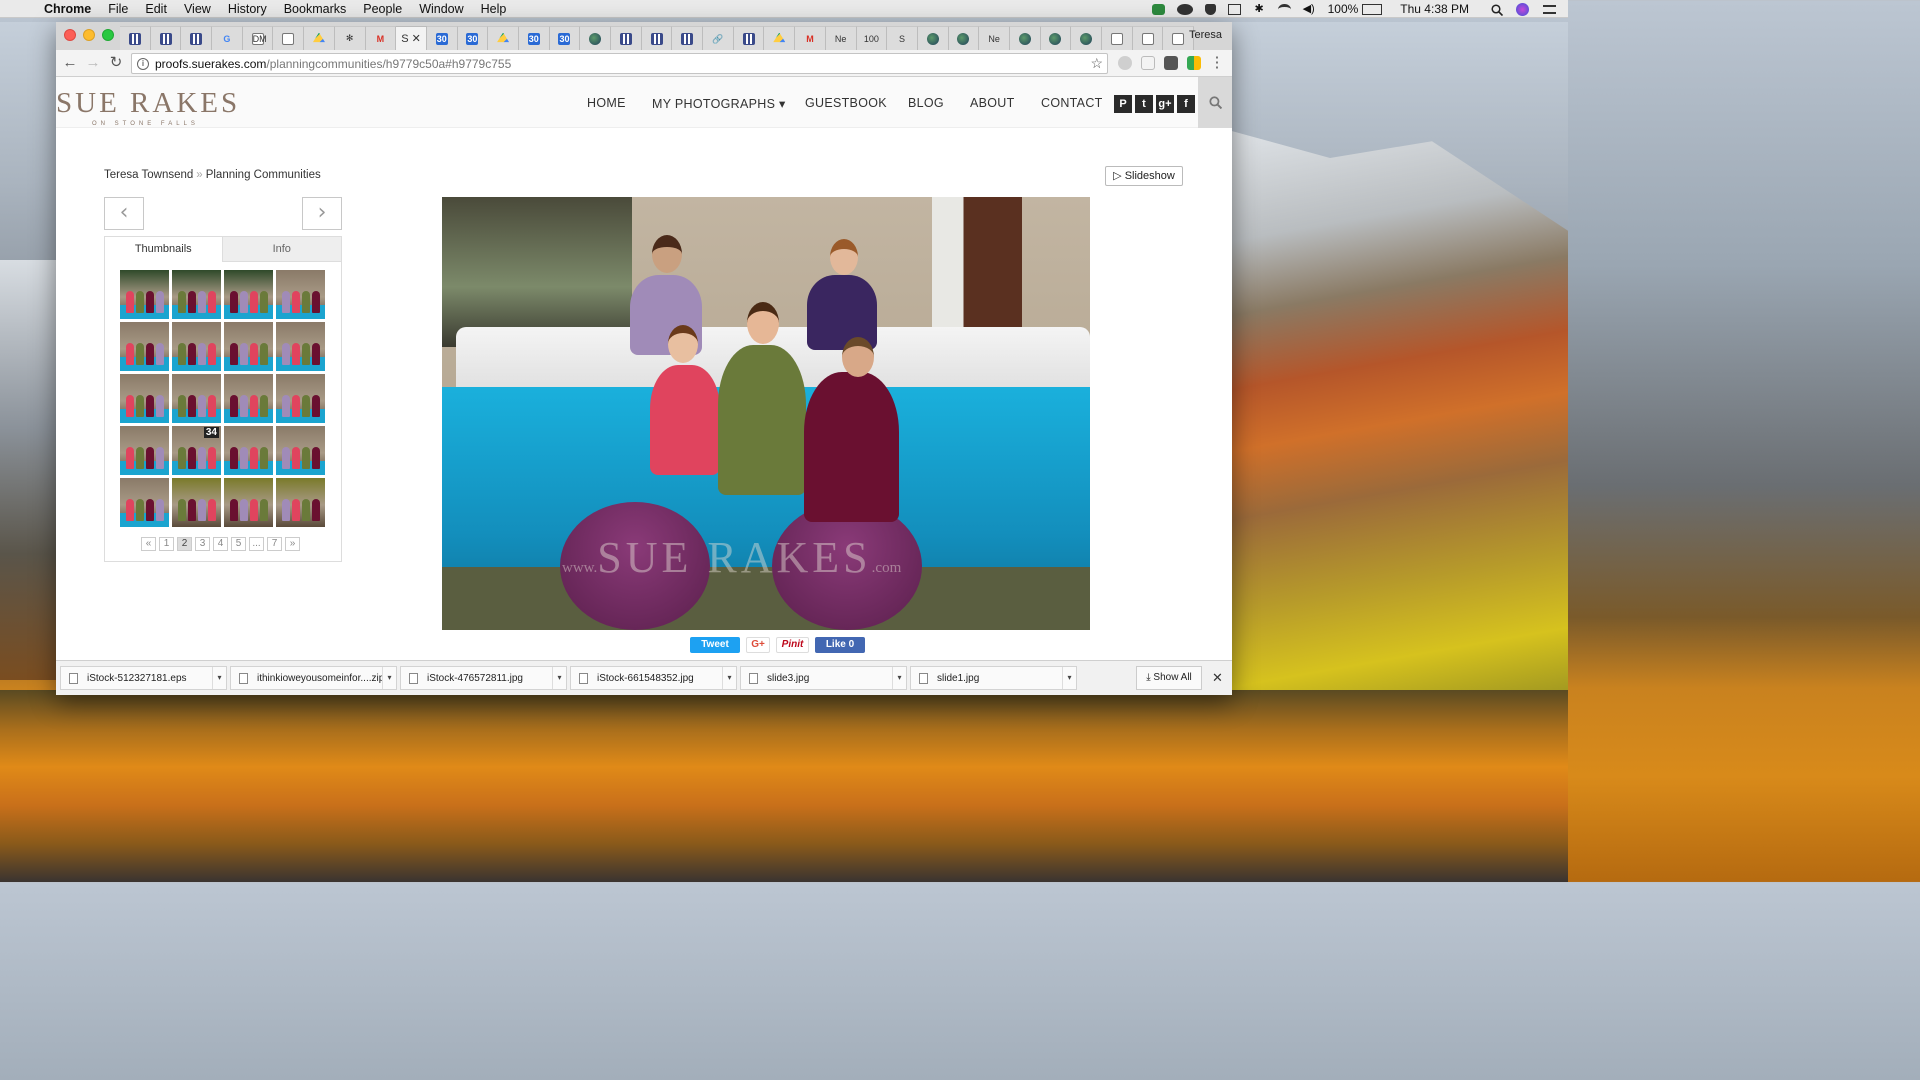  Describe the element at coordinates (872, 38) in the screenshot. I see `browser-tab: 100` at that location.